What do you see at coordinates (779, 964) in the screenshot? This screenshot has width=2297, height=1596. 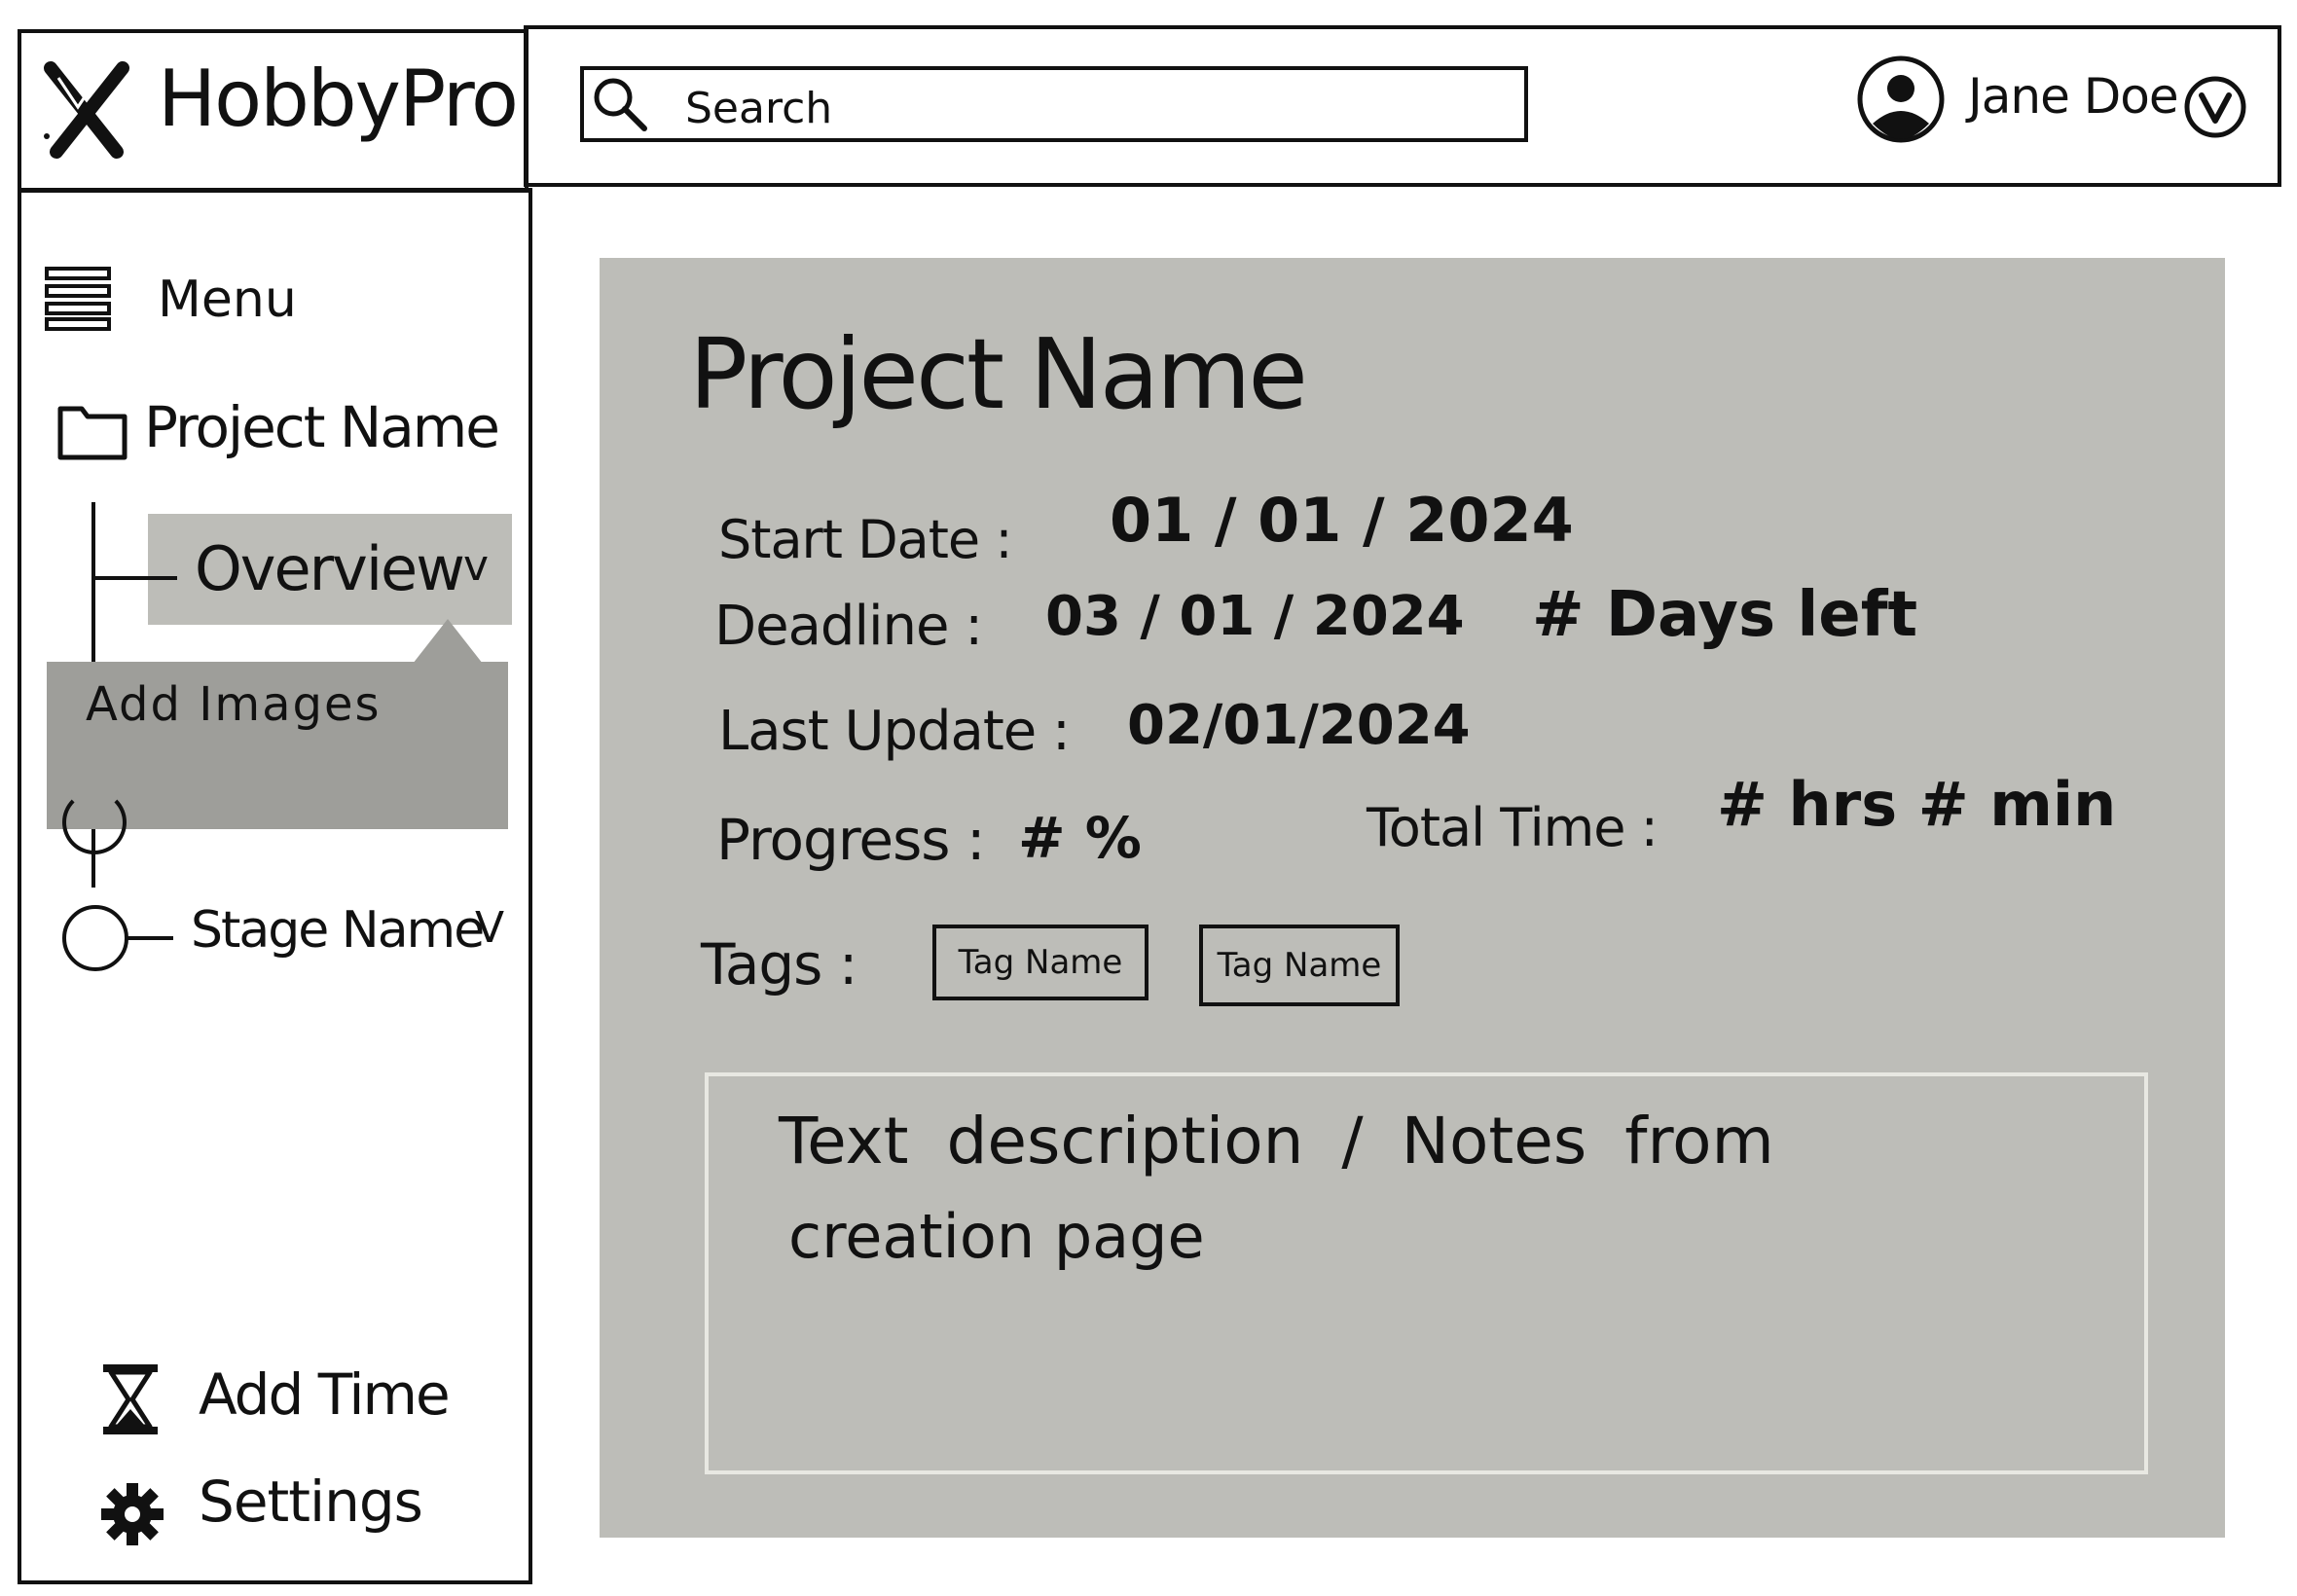 I see `tags-label: Tags :` at bounding box center [779, 964].